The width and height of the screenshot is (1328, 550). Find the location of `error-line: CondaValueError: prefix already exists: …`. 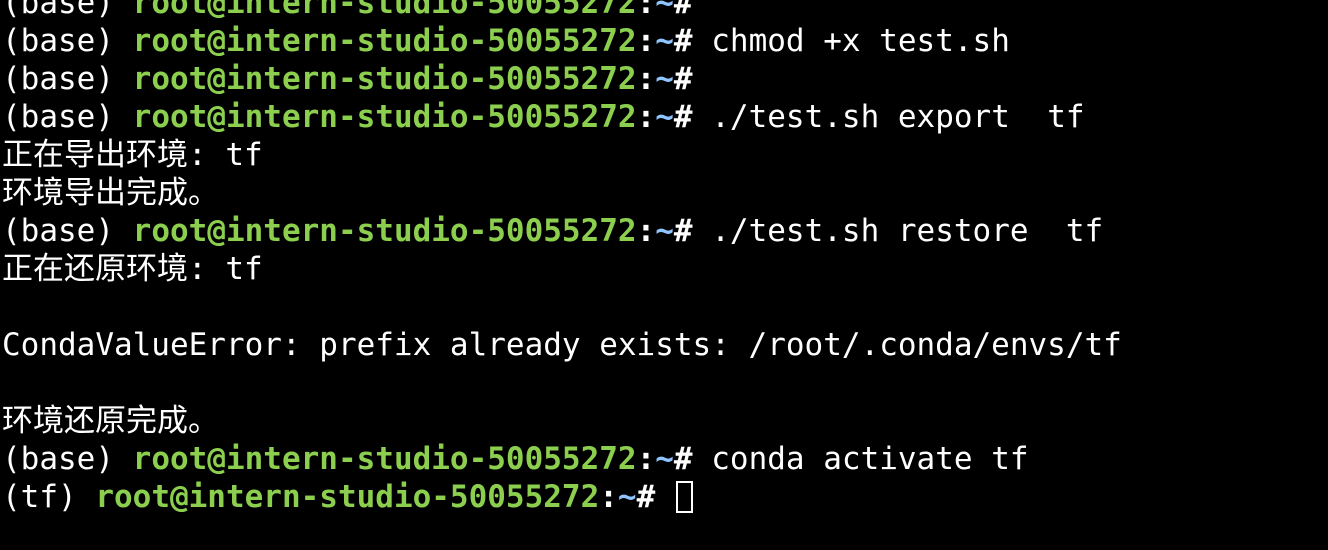

error-line: CondaValueError: prefix already exists: … is located at coordinates (562, 345).